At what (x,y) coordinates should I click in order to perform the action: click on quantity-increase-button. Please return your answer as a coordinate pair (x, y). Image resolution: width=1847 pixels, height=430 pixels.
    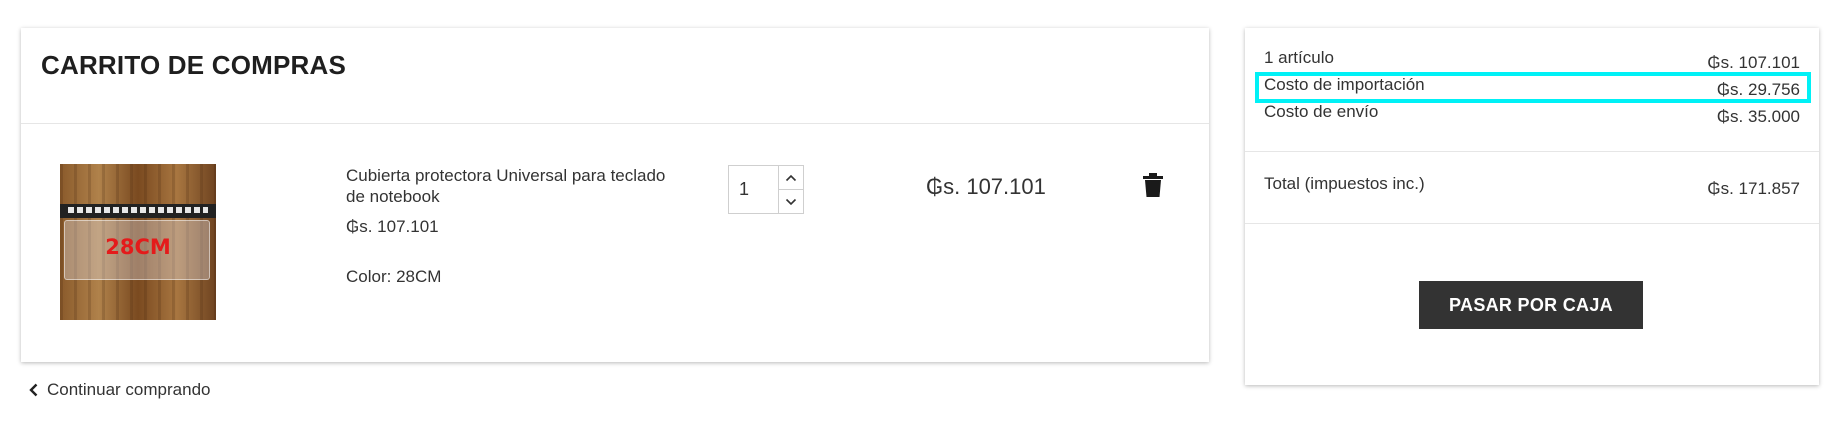
    Looking at the image, I should click on (791, 177).